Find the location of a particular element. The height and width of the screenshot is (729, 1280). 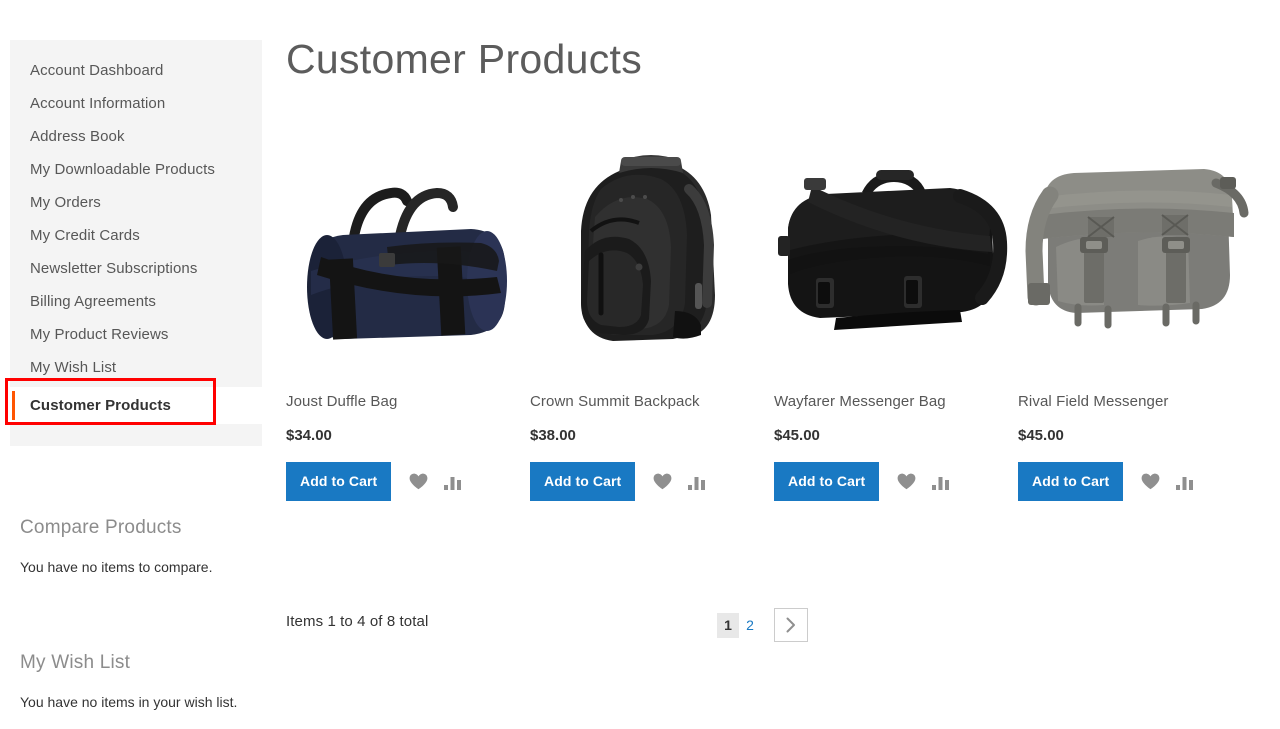

sidebar-item-my-wish-list: My Wish List is located at coordinates (136, 367).